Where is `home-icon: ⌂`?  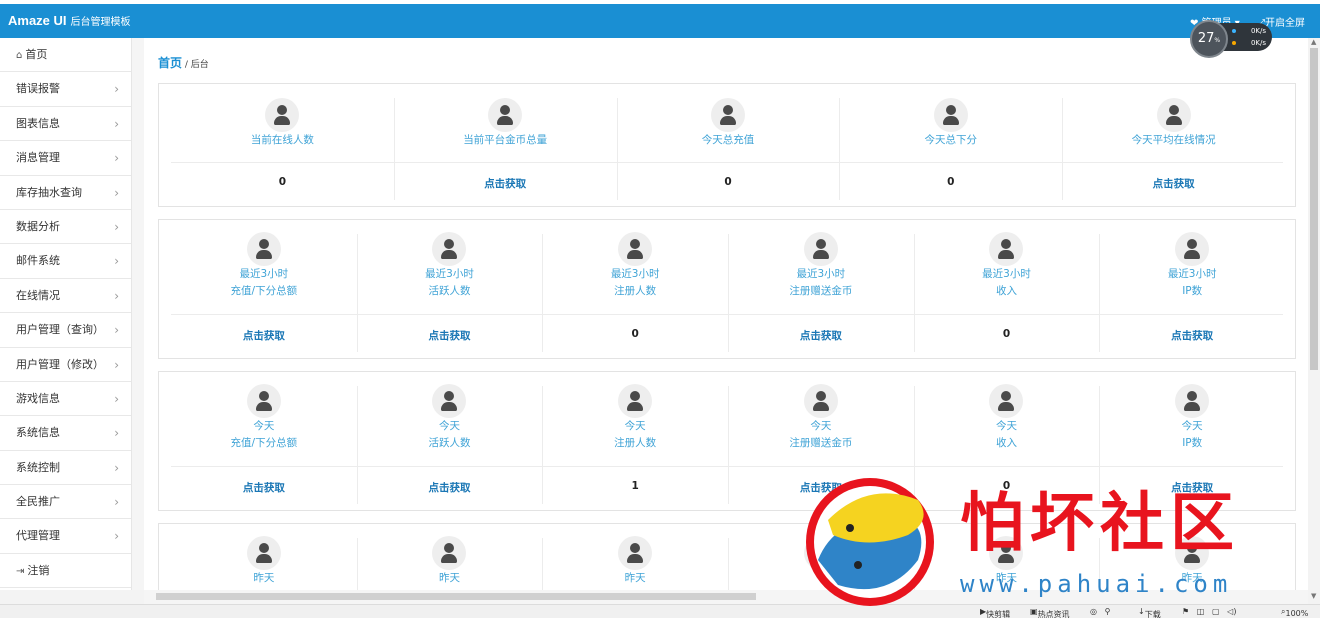 home-icon: ⌂ is located at coordinates (19, 55).